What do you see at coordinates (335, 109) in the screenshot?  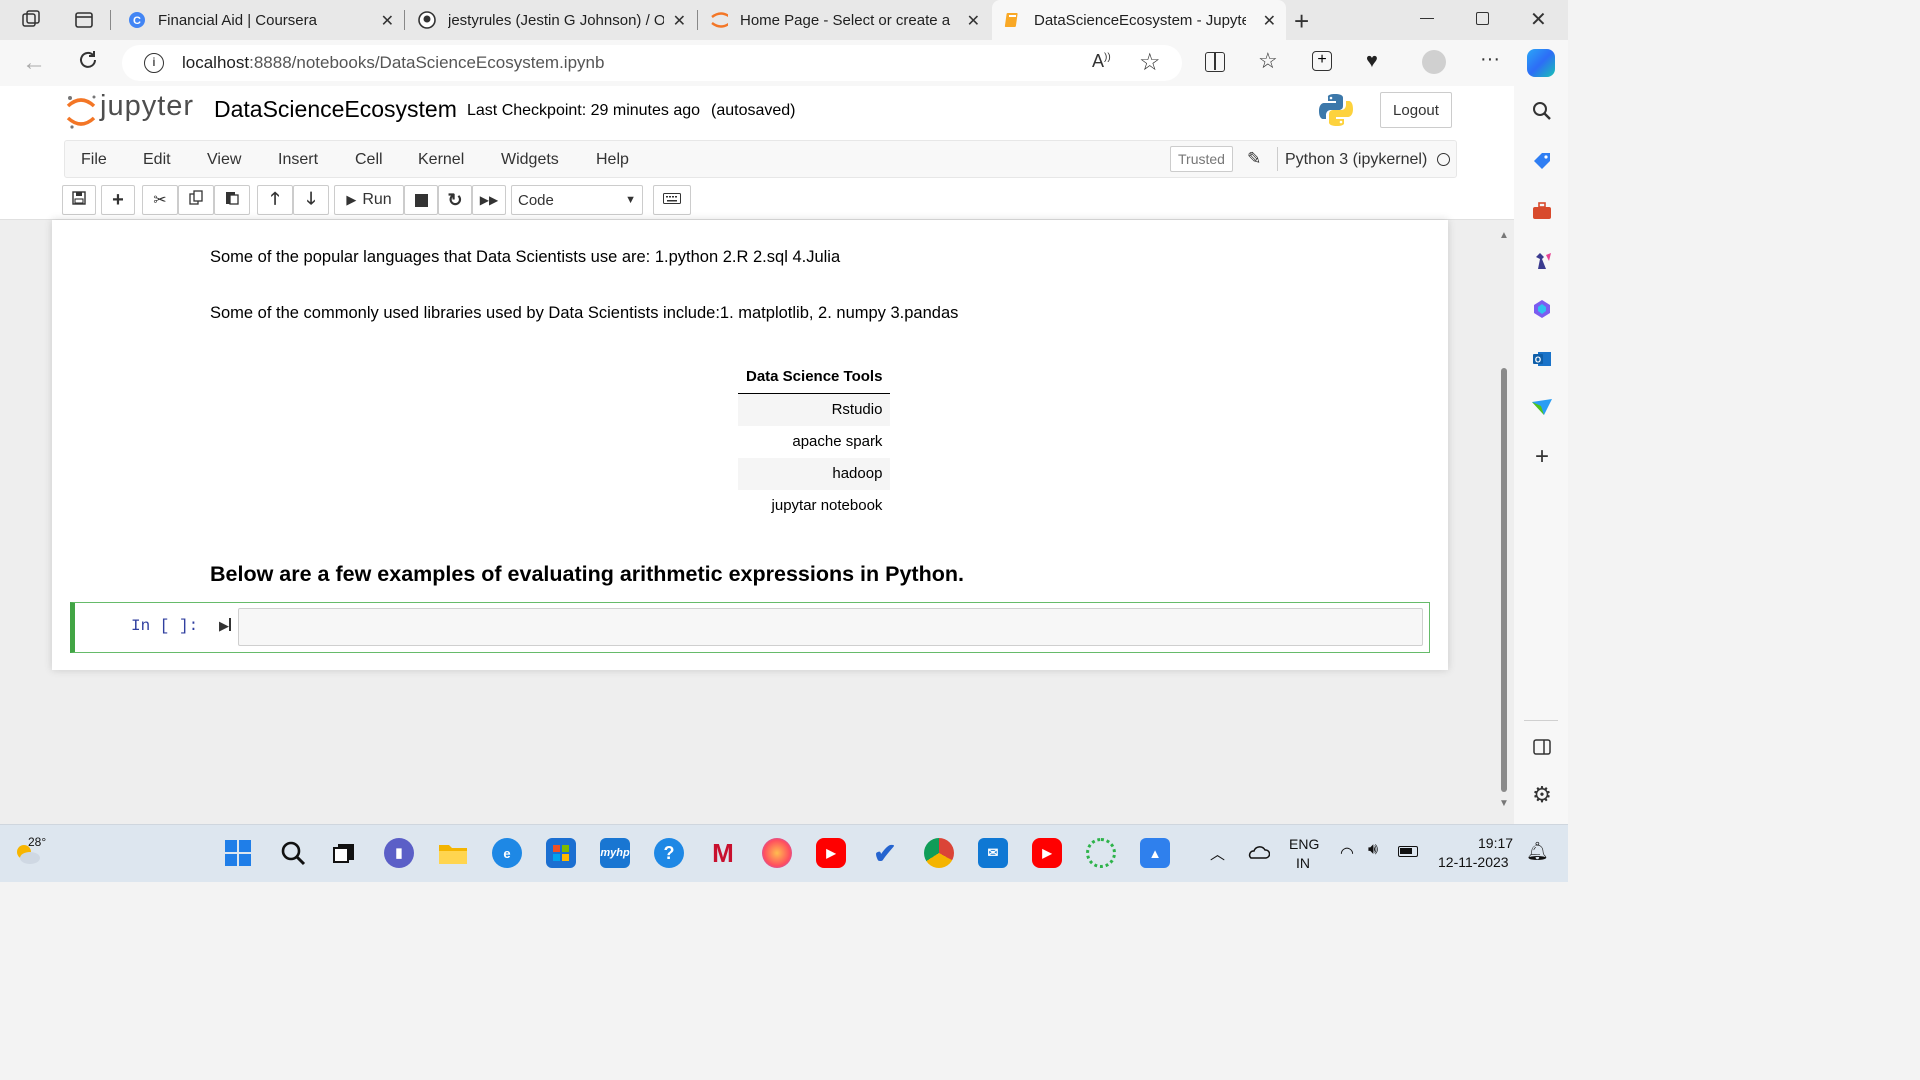 I see `notebook-name: DataScienceEcosystem` at bounding box center [335, 109].